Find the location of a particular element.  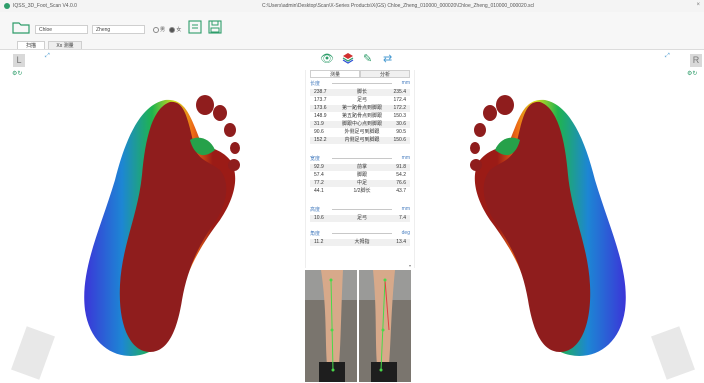

first-name-field: Chloe is located at coordinates (61, 29).